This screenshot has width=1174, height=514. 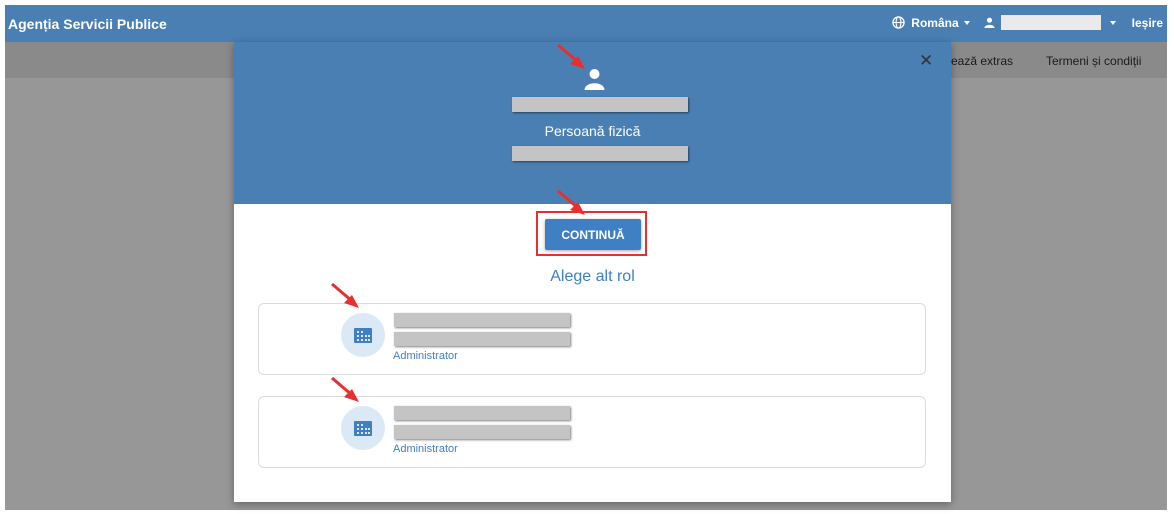 I want to click on person-type-label: Persoană fizică, so click(x=592, y=131).